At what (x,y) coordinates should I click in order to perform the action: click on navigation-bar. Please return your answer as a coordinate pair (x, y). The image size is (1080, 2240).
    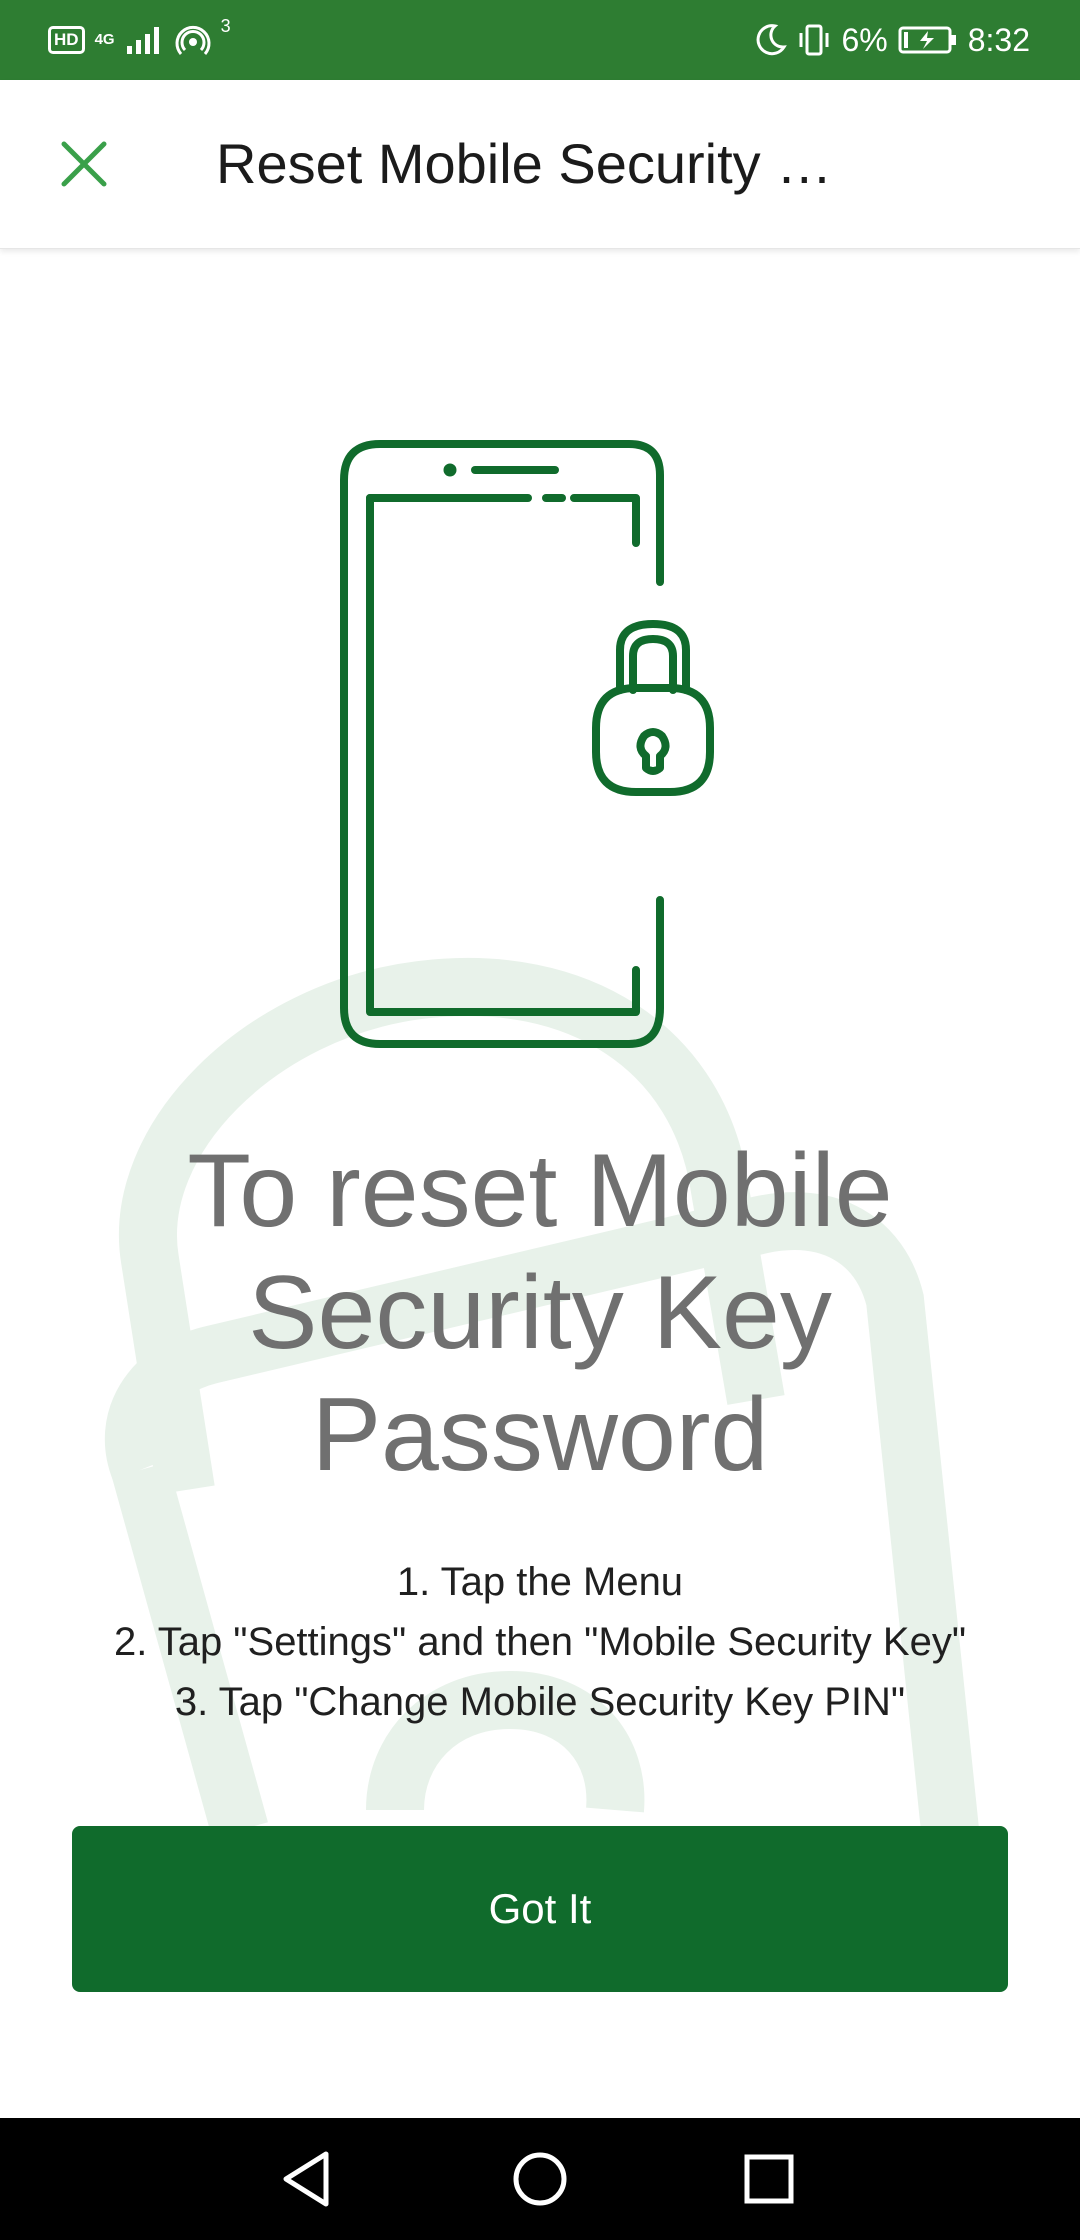
    Looking at the image, I should click on (540, 2179).